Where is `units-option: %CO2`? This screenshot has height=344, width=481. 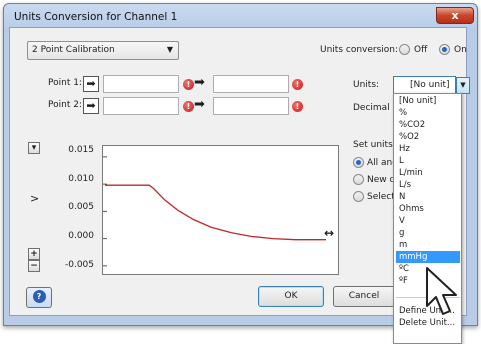
units-option: %CO2 is located at coordinates (428, 125).